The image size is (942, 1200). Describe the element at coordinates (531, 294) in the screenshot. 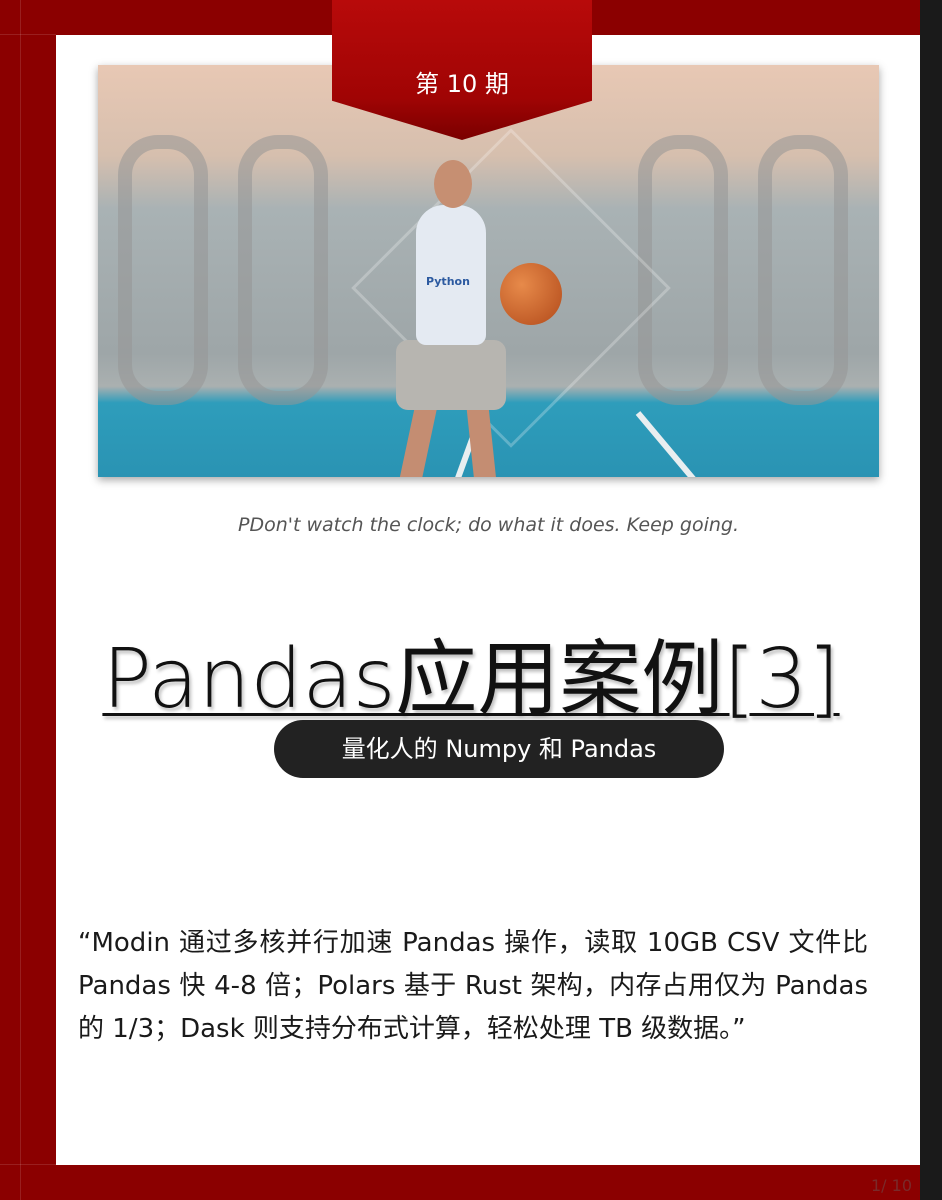

I see `basketball` at that location.